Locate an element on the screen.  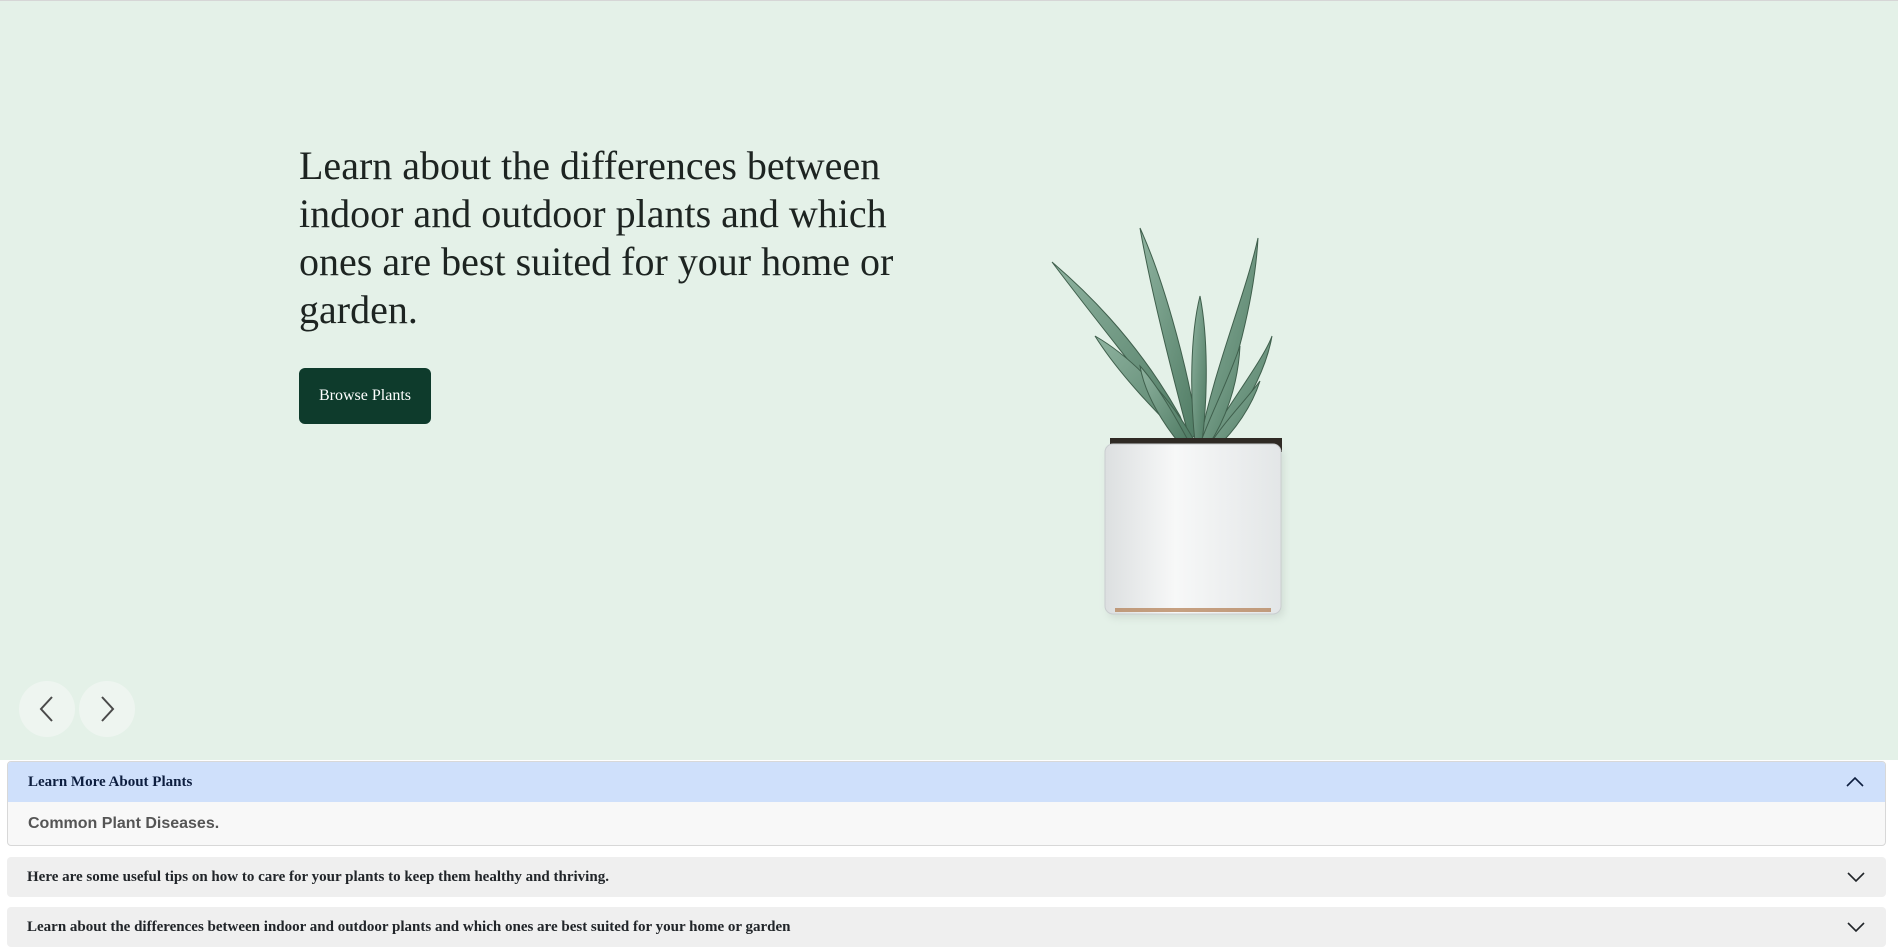
accordion-title: Learn More About Plants is located at coordinates (110, 781).